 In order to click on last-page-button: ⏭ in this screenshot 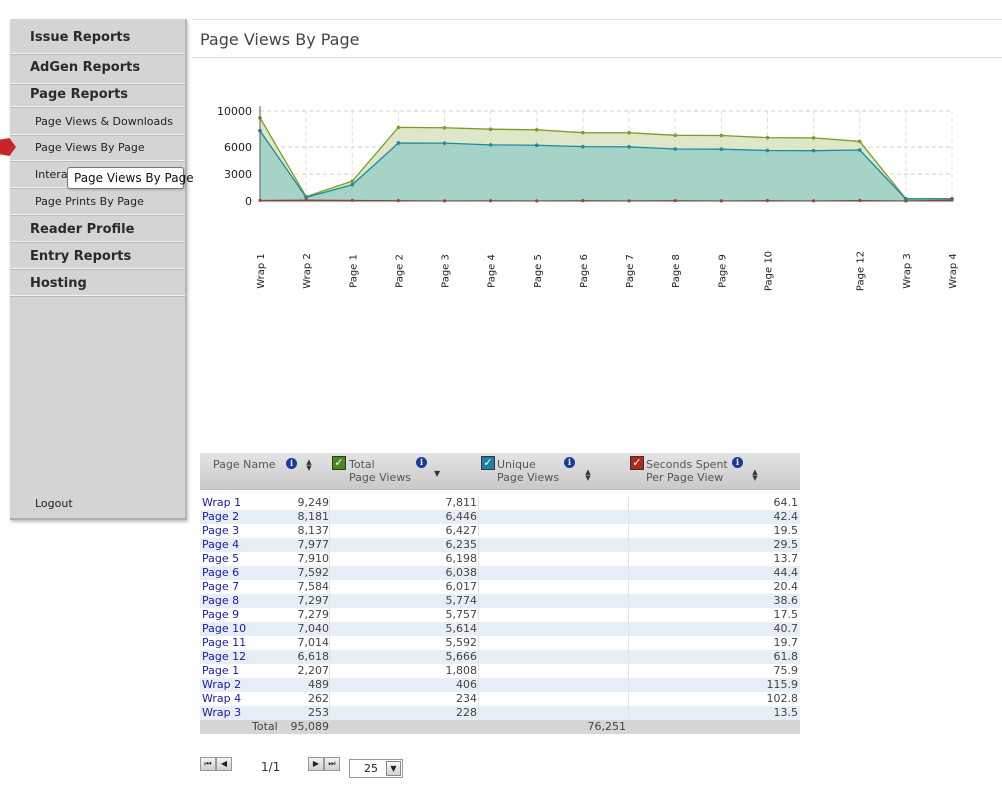, I will do `click(332, 764)`.